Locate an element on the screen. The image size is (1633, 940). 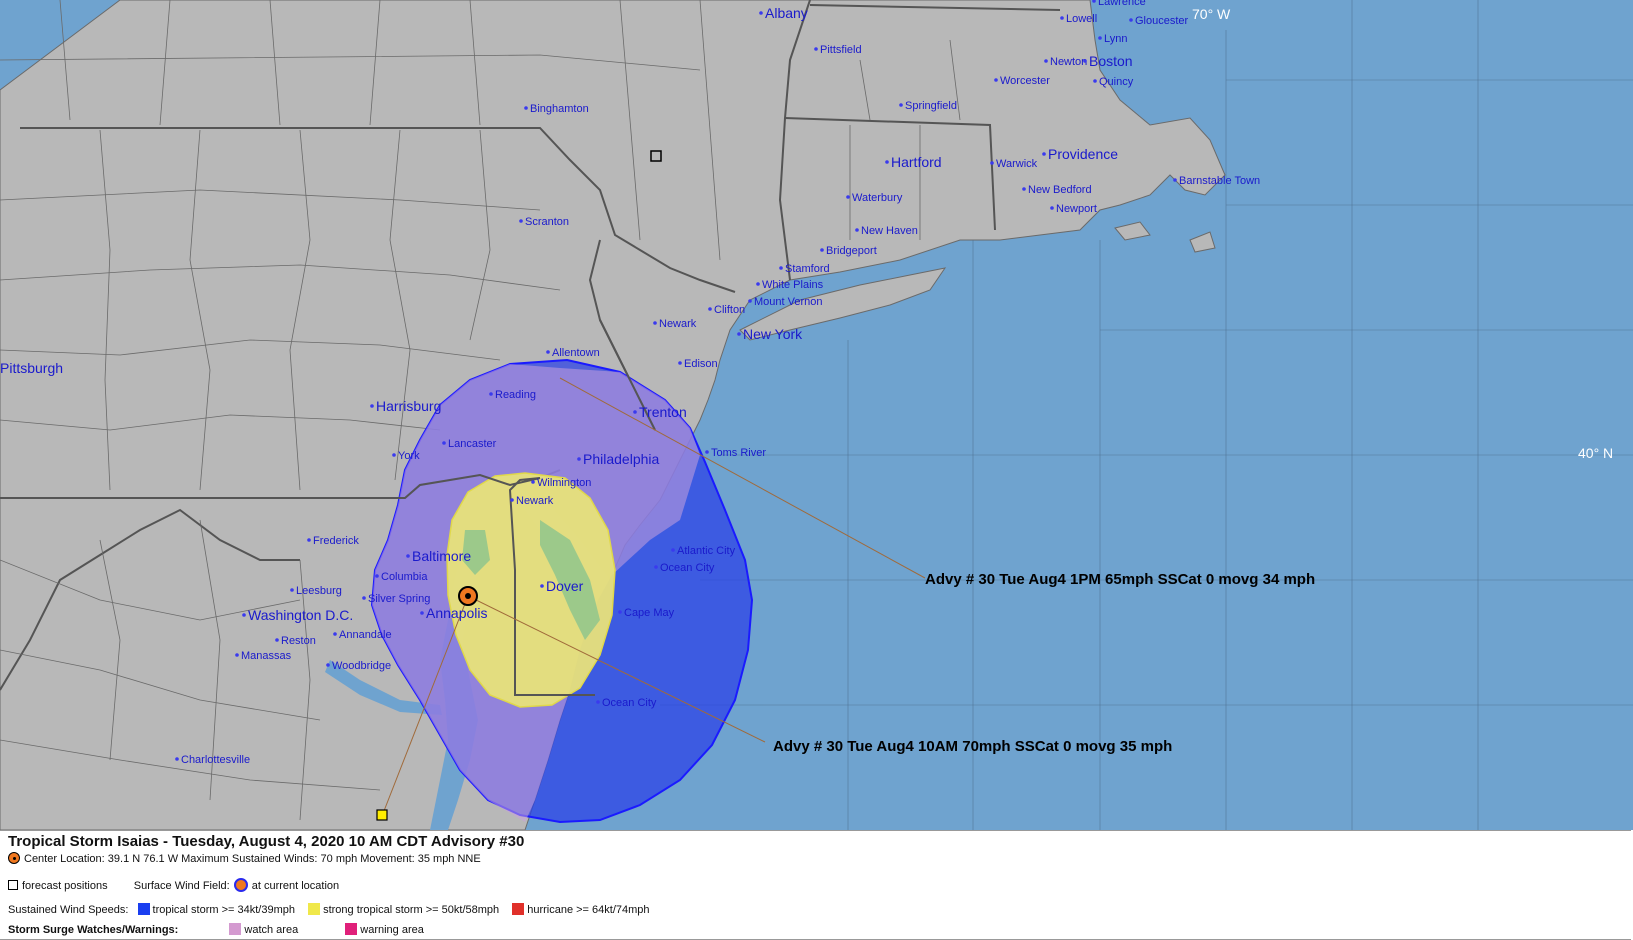
city-label: New Haven is located at coordinates (889, 231).